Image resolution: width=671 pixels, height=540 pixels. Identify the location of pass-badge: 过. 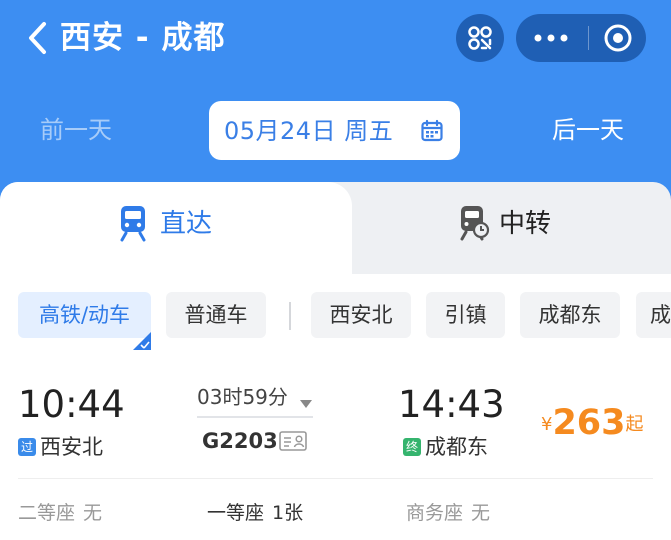
(27, 447).